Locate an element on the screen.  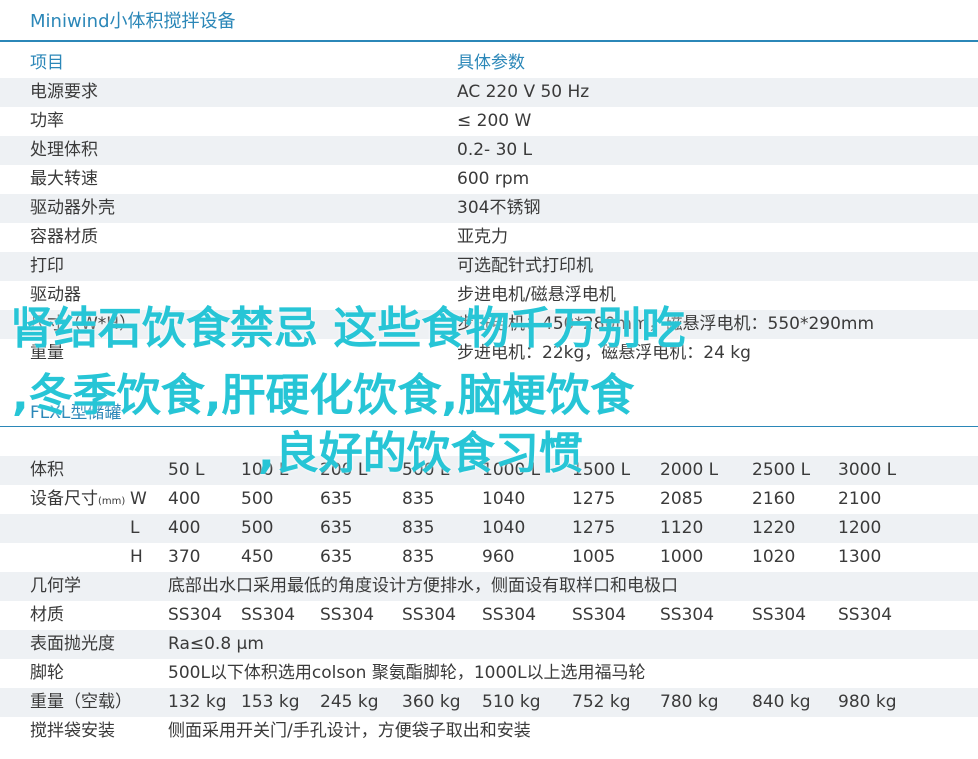
header-params: 具体参数 is located at coordinates (491, 63).